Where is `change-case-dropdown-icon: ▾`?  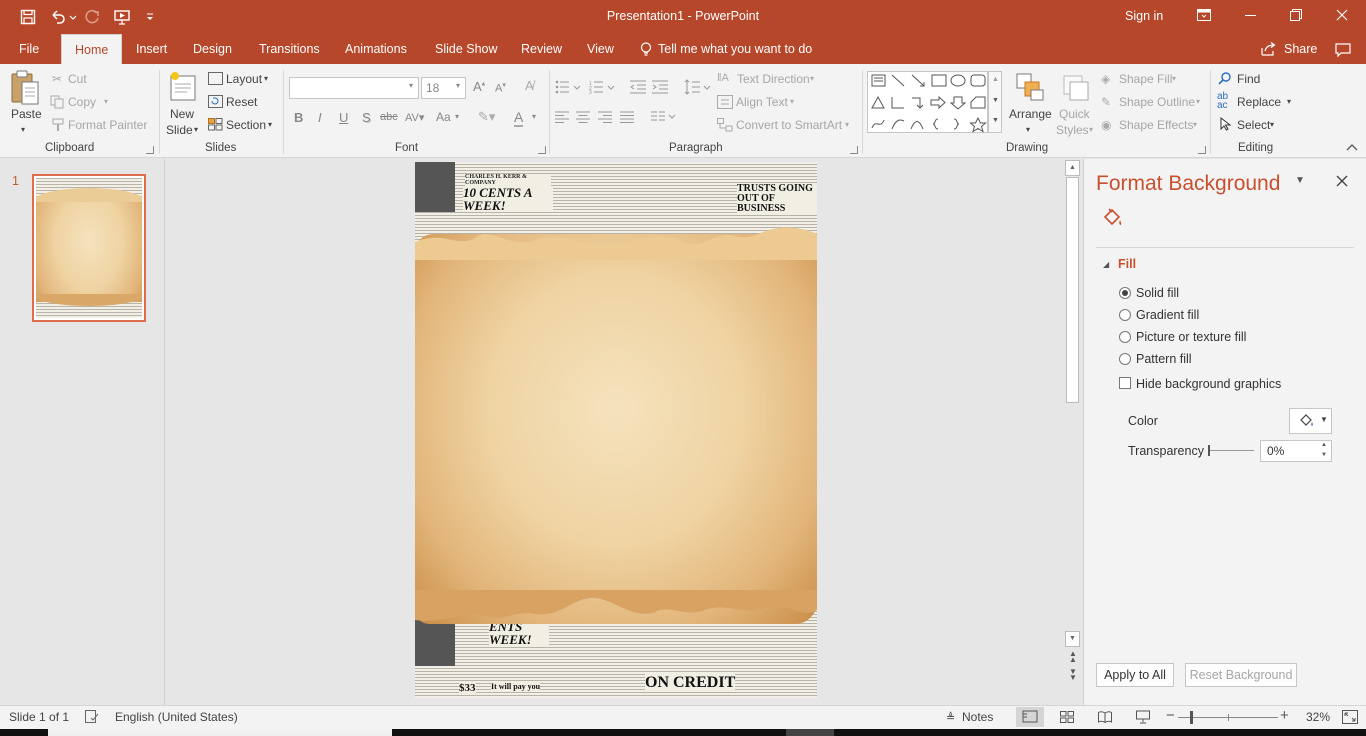
change-case-dropdown-icon: ▾ is located at coordinates (457, 116).